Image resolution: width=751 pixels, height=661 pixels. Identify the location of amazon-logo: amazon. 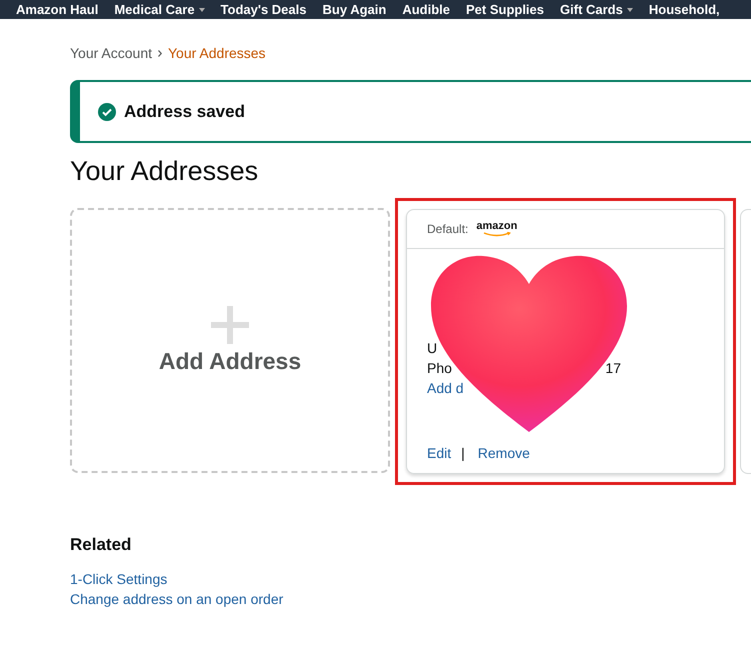
(497, 229).